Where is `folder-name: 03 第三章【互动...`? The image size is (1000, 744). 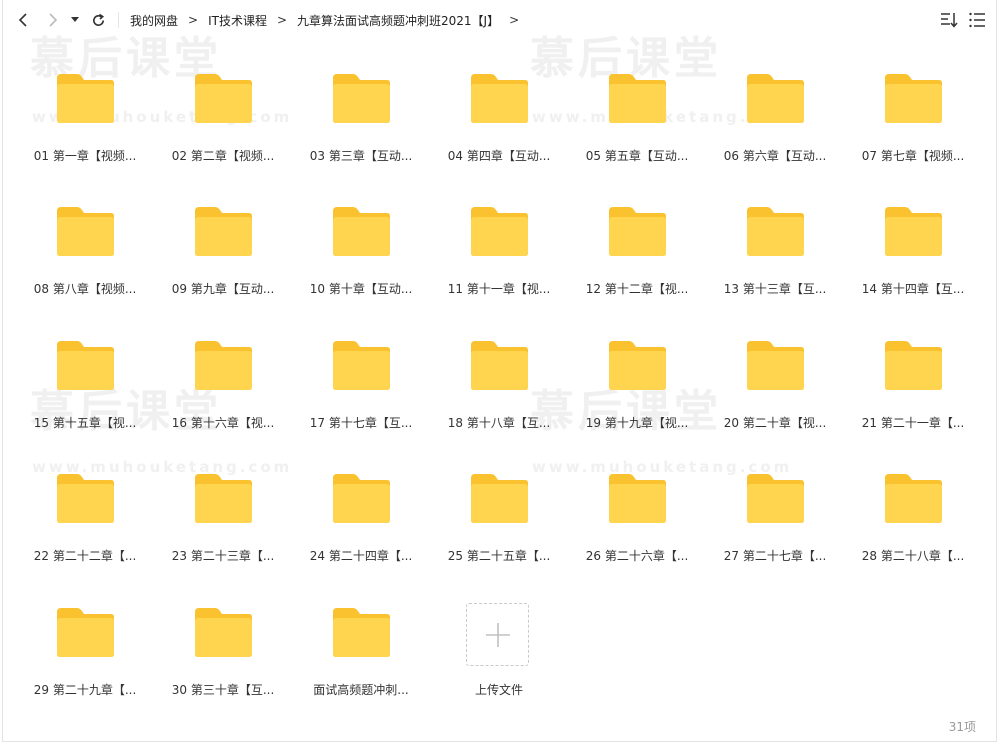 folder-name: 03 第三章【互动... is located at coordinates (361, 156).